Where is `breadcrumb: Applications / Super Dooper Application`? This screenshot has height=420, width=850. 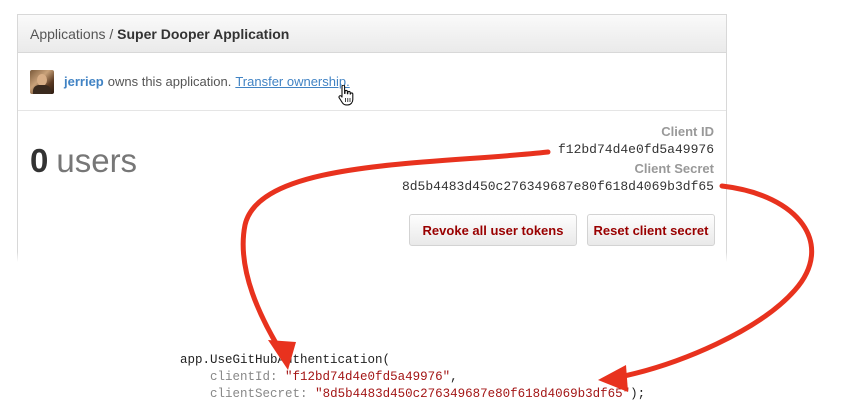 breadcrumb: Applications / Super Dooper Application is located at coordinates (372, 34).